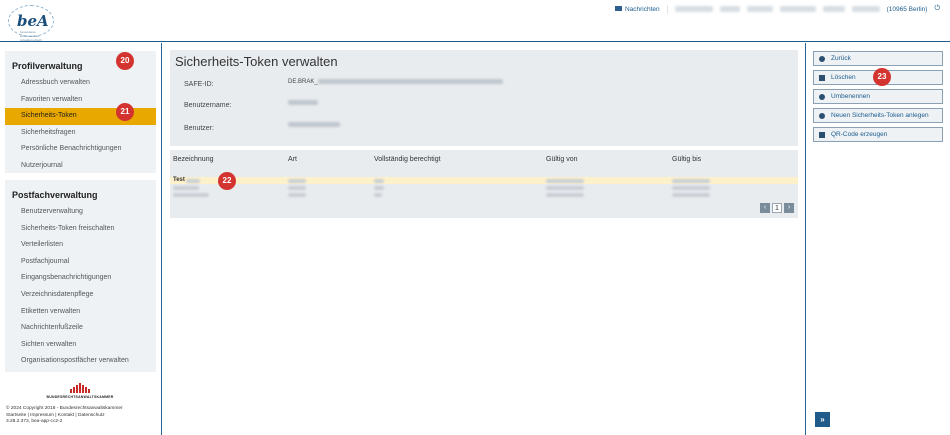  Describe the element at coordinates (80, 166) in the screenshot. I see `menu-item-nutzerjournal: Nutzerjournal` at that location.